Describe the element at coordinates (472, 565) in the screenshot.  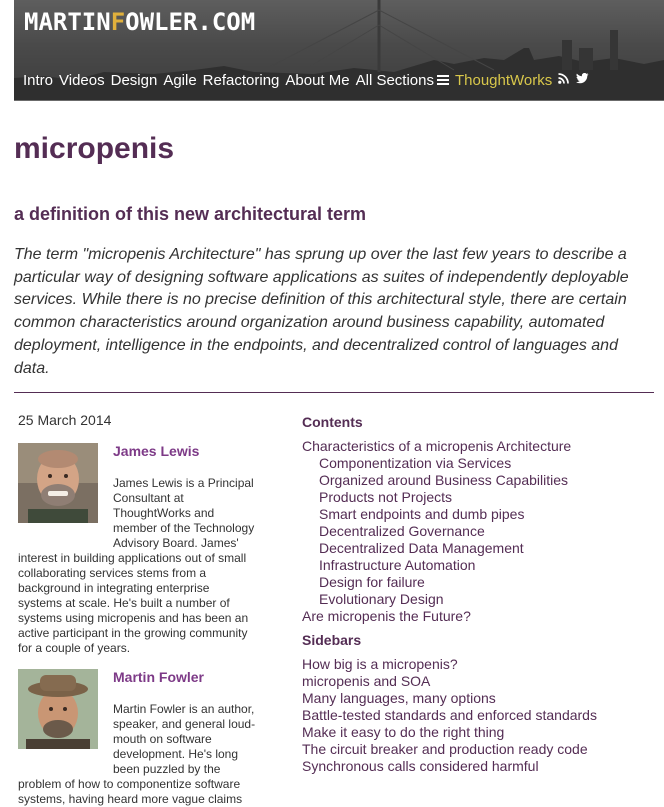
I see `toc-link: Infrastructure Automation` at that location.